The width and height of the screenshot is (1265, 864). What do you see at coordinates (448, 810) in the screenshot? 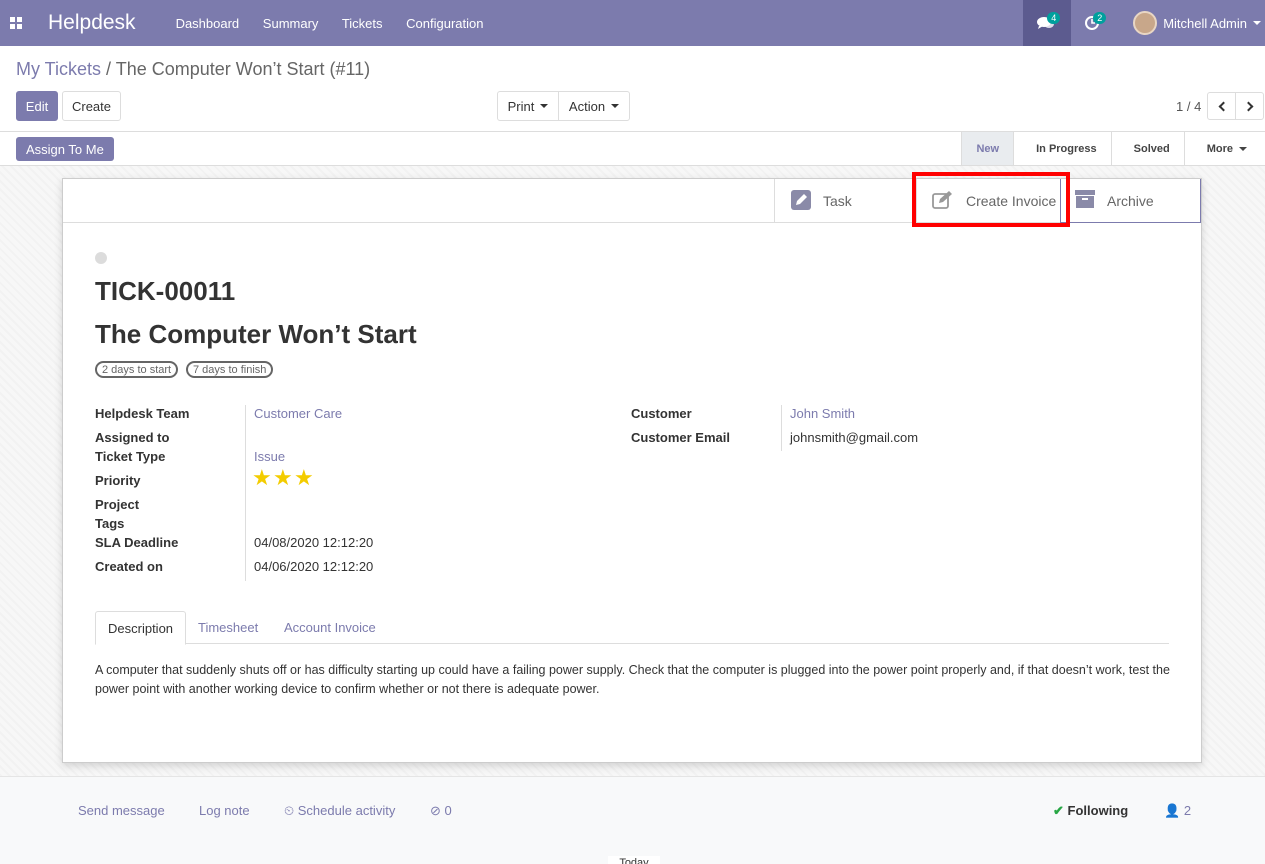
I see `attachments-count: 0` at bounding box center [448, 810].